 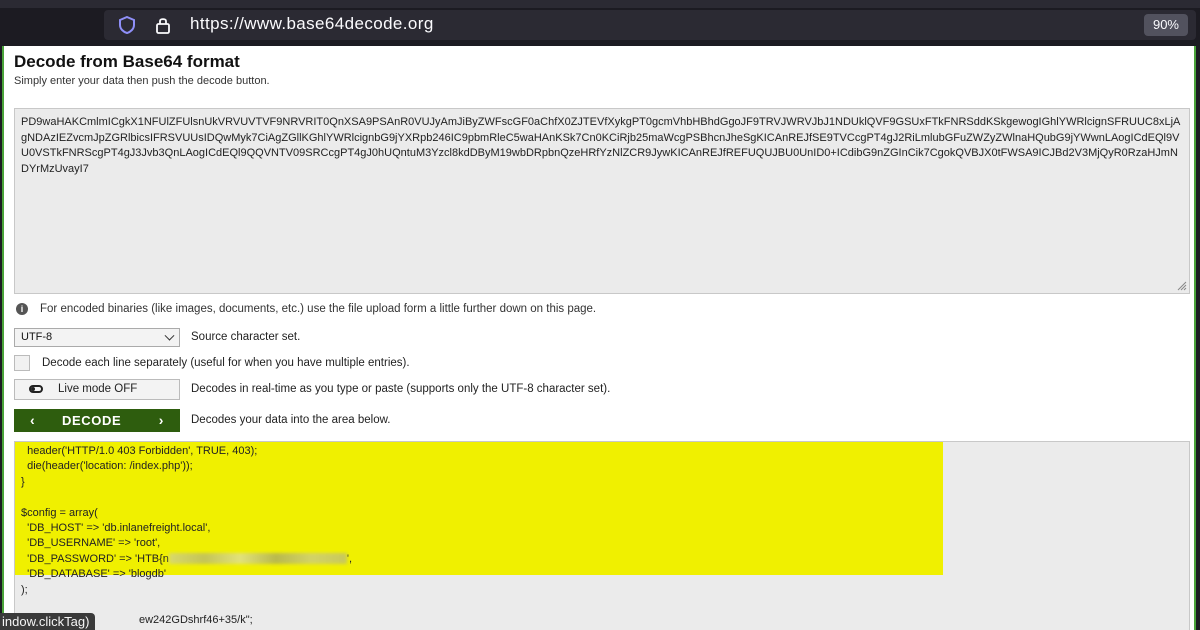 I want to click on chevron-right-icon: ›, so click(x=161, y=420).